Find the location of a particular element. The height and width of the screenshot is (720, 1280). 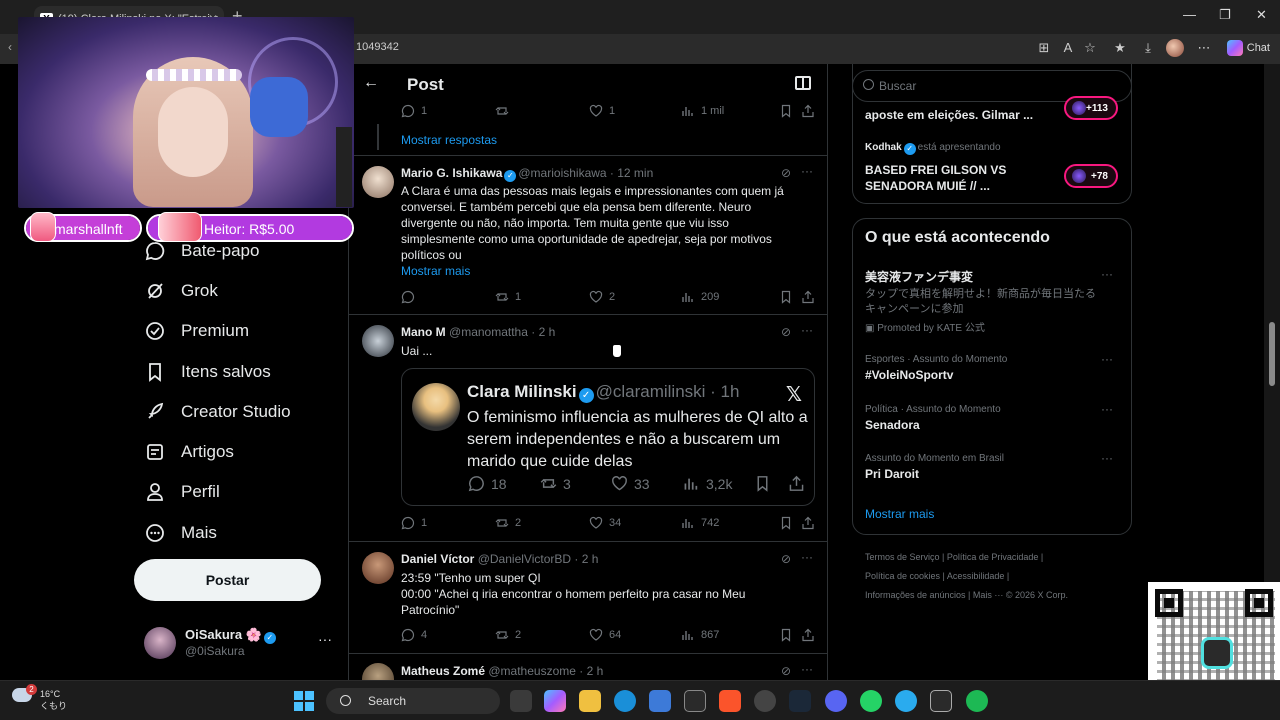

taskbar-search: Search is located at coordinates (413, 701).